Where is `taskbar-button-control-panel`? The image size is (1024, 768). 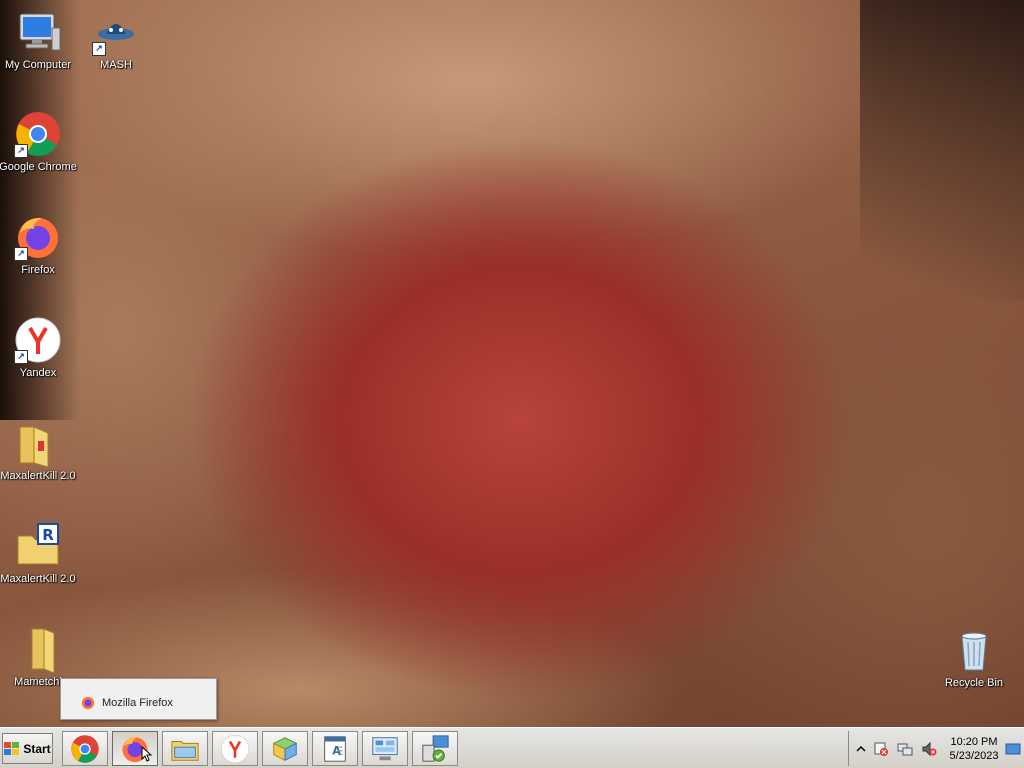 taskbar-button-control-panel is located at coordinates (385, 748).